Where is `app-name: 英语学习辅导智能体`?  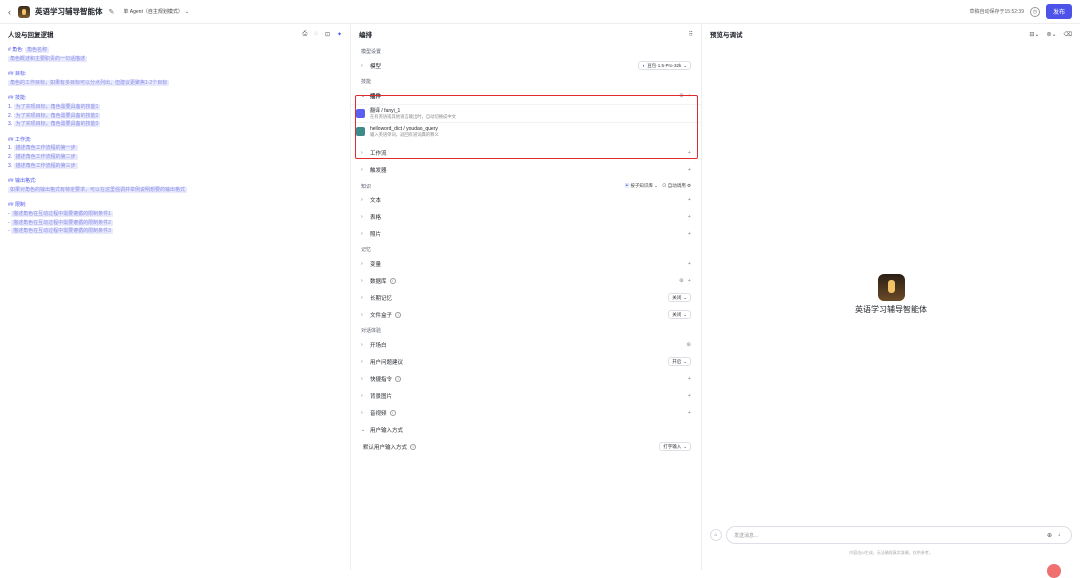
app-name: 英语学习辅导智能体 is located at coordinates (69, 11).